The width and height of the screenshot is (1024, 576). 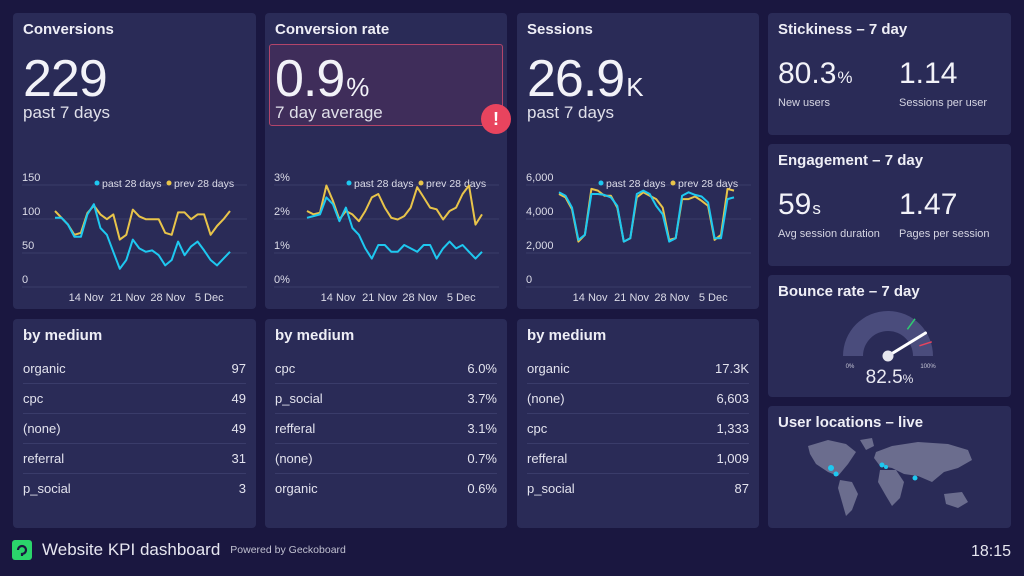 What do you see at coordinates (238, 368) in the screenshot?
I see `medium-value: 97` at bounding box center [238, 368].